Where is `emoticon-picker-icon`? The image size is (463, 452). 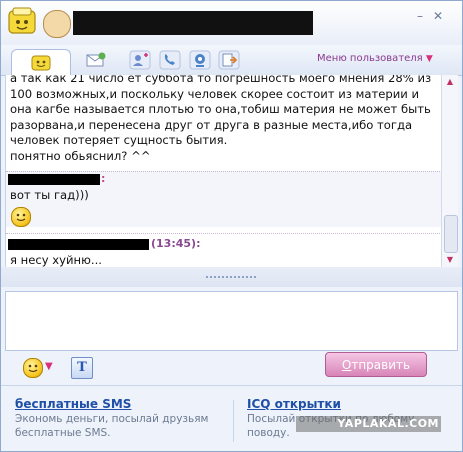
emoticon-picker-icon is located at coordinates (33, 368).